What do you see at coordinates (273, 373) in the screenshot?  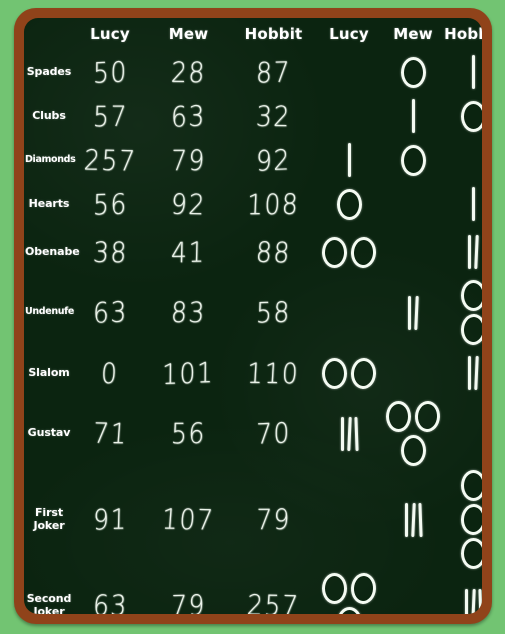 I see `points-cell: 110` at bounding box center [273, 373].